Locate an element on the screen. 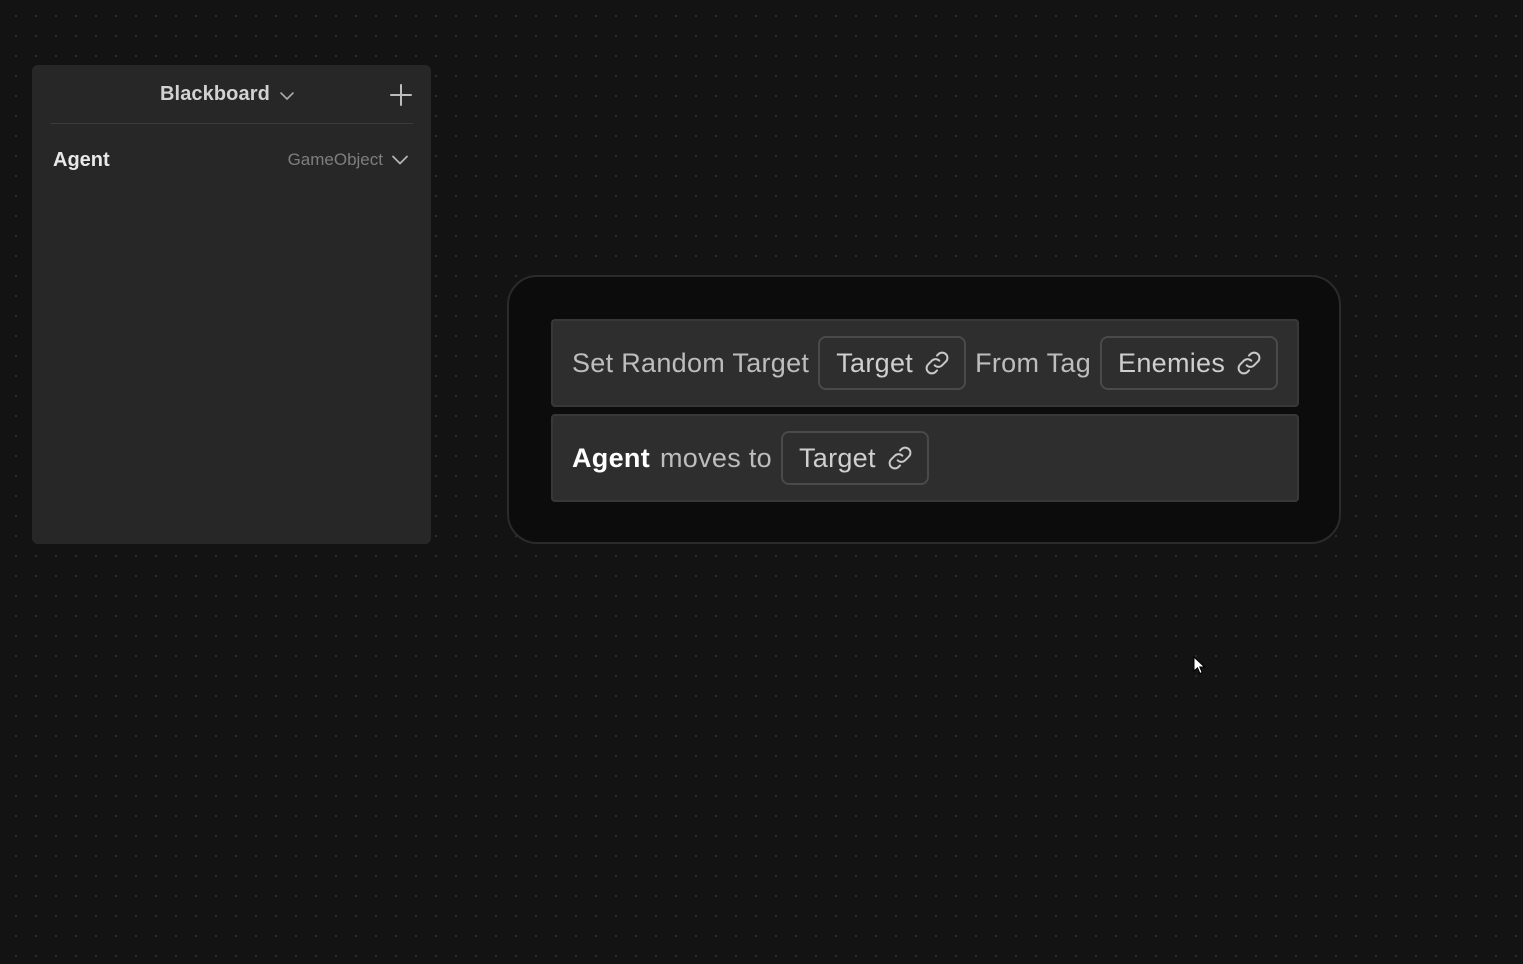 This screenshot has width=1523, height=964. action-agent-moves-to: Agent moves to Target is located at coordinates (925, 458).